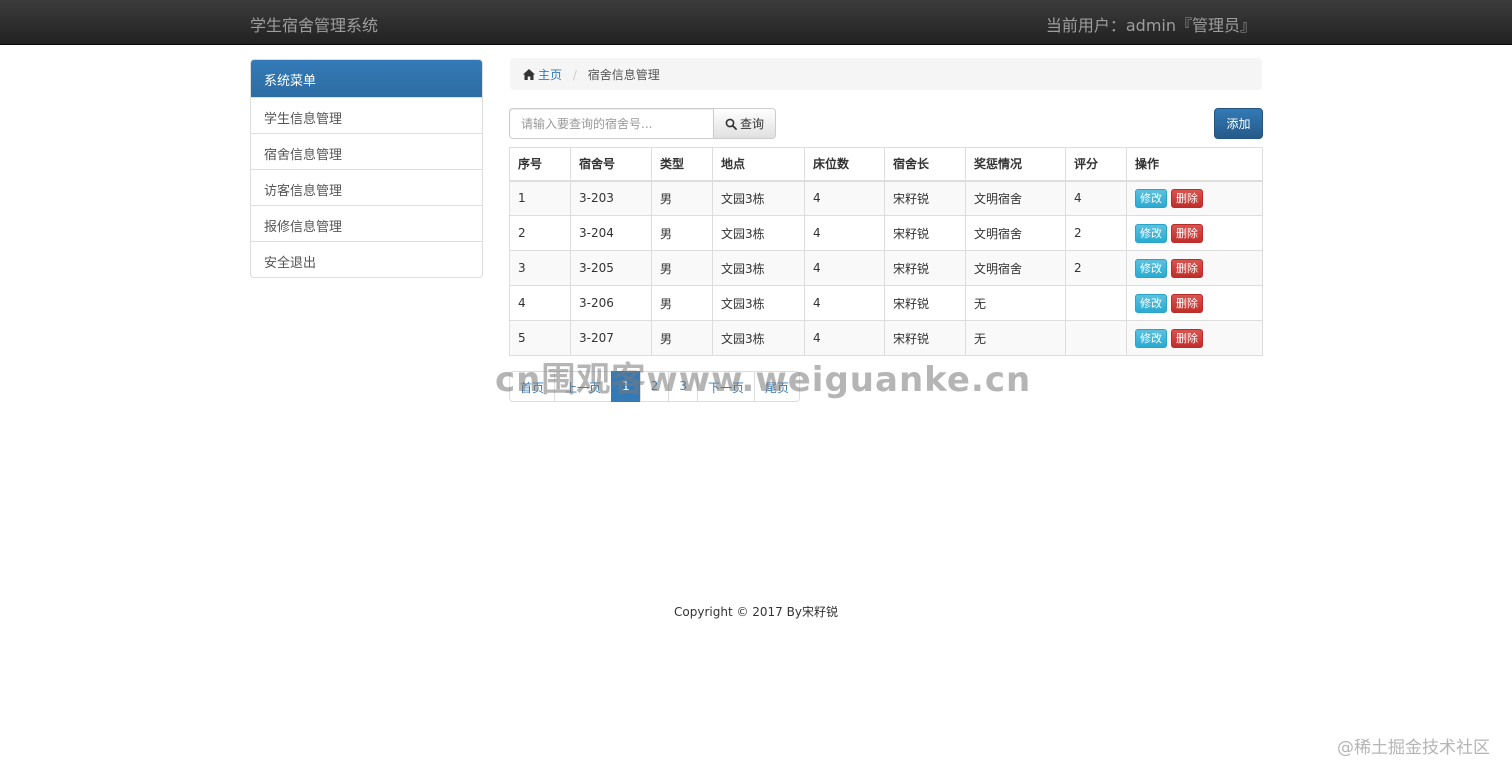 This screenshot has width=1512, height=776. What do you see at coordinates (314, 24) in the screenshot?
I see `app-brand: 学生宿舍管理系统` at bounding box center [314, 24].